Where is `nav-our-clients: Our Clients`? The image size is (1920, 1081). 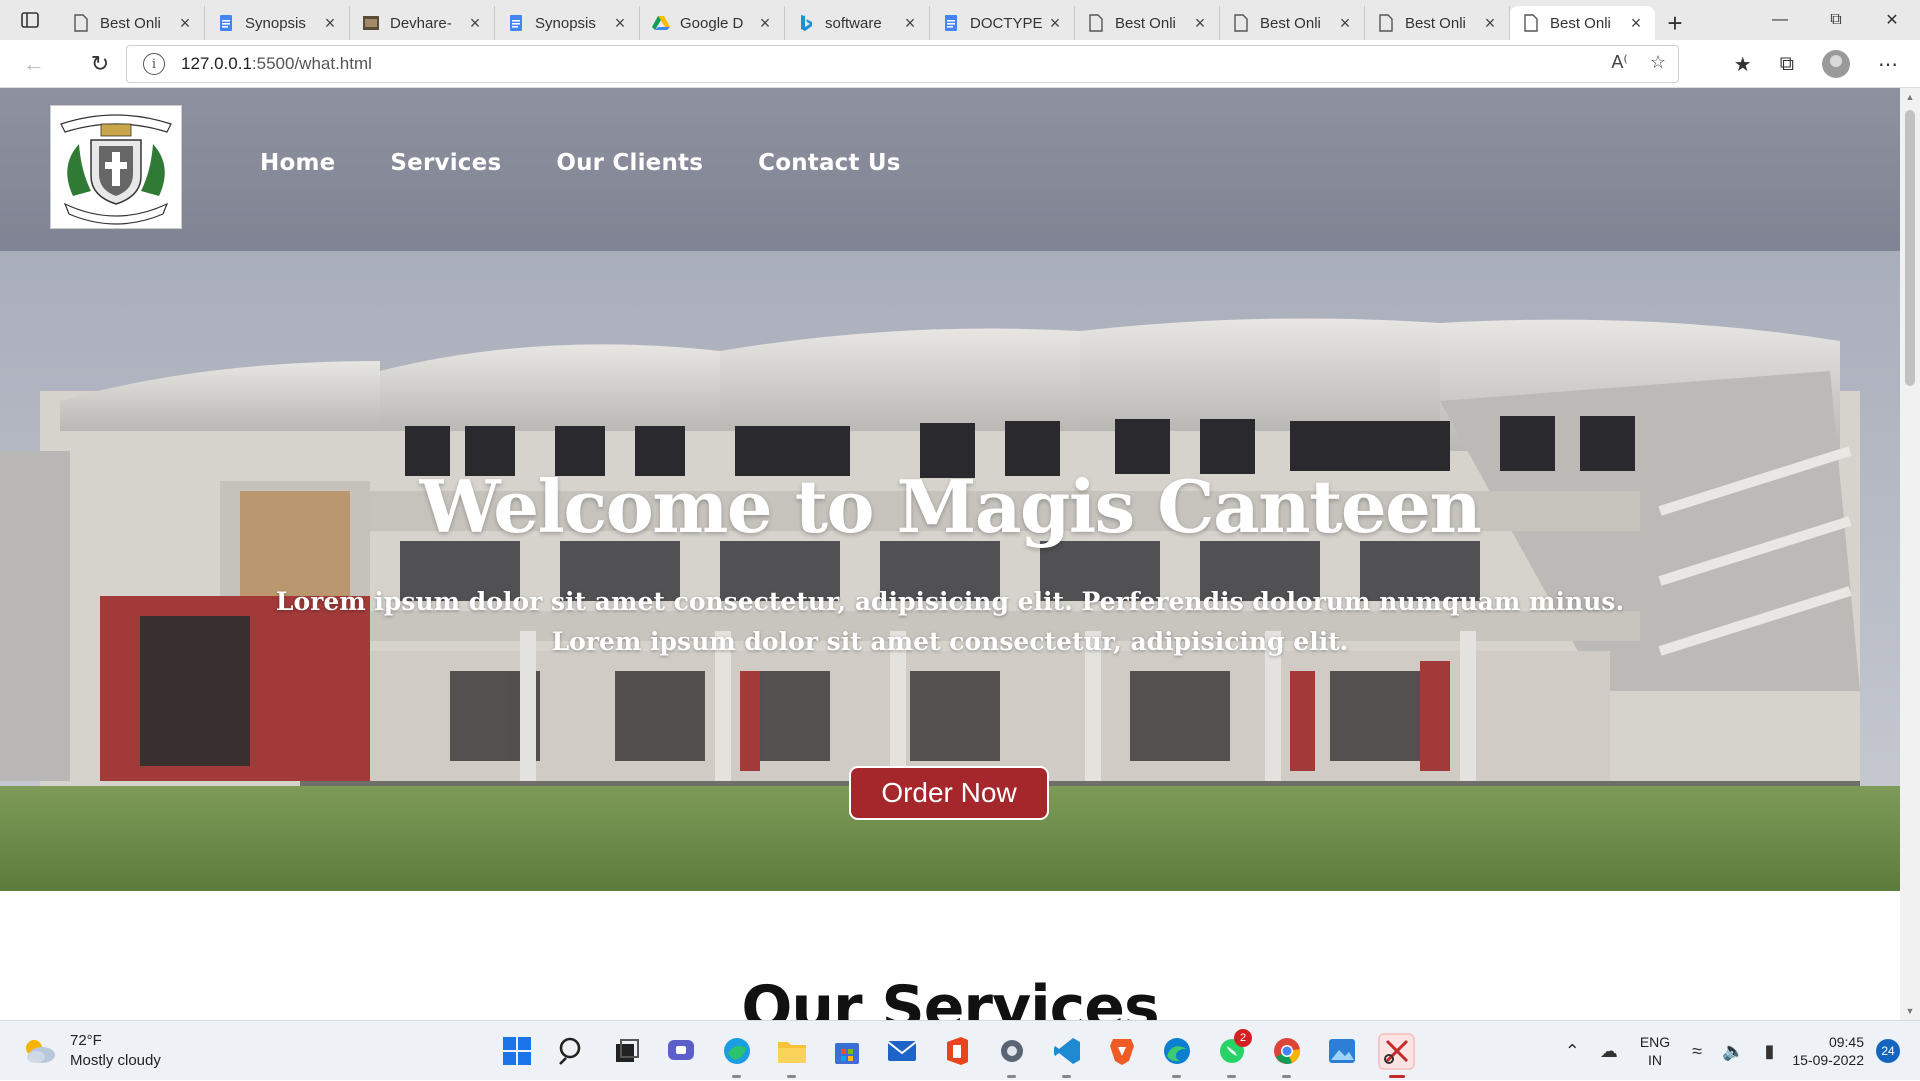 nav-our-clients: Our Clients is located at coordinates (629, 163).